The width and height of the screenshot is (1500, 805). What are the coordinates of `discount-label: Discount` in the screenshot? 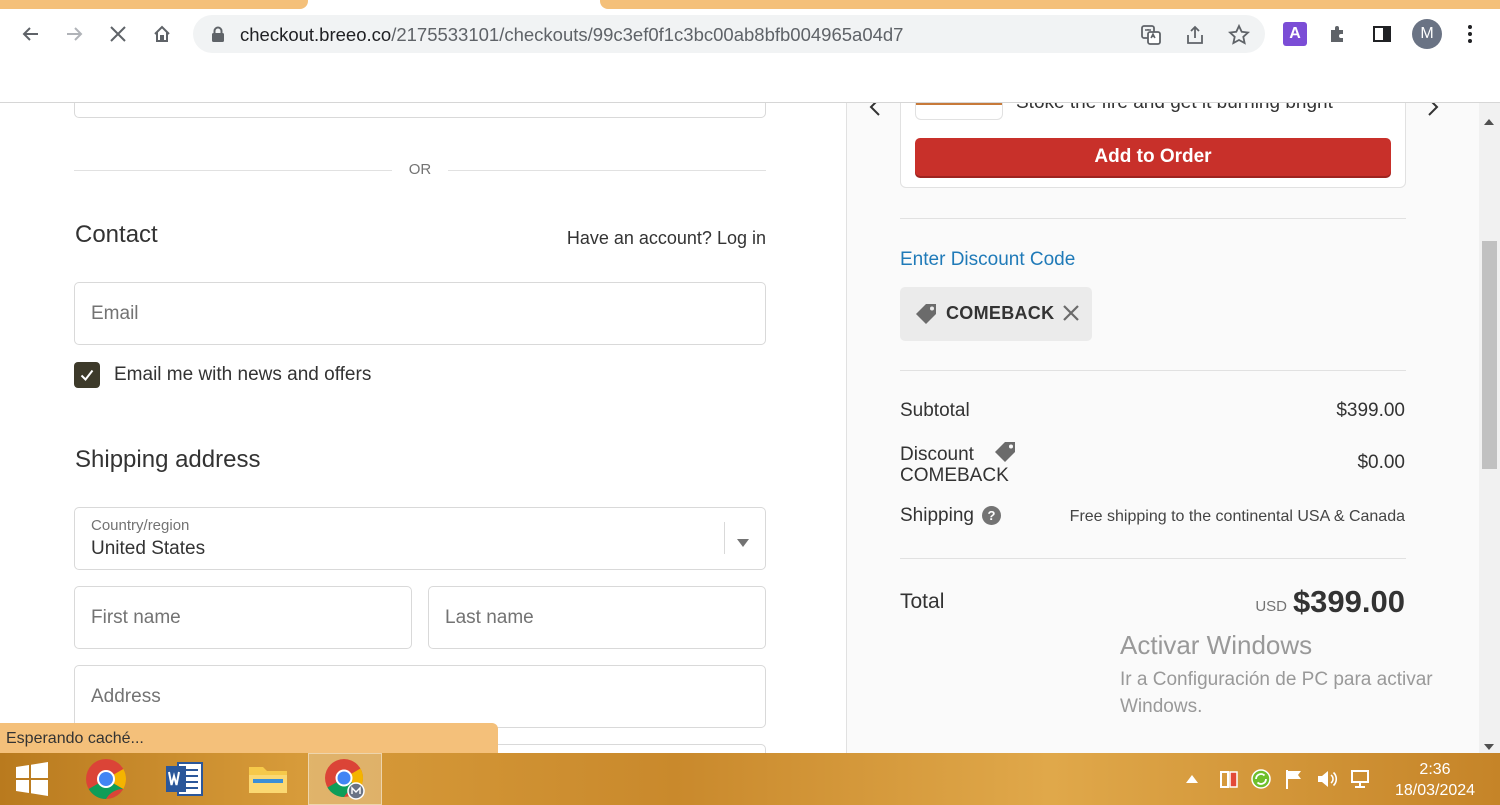 It's located at (937, 455).